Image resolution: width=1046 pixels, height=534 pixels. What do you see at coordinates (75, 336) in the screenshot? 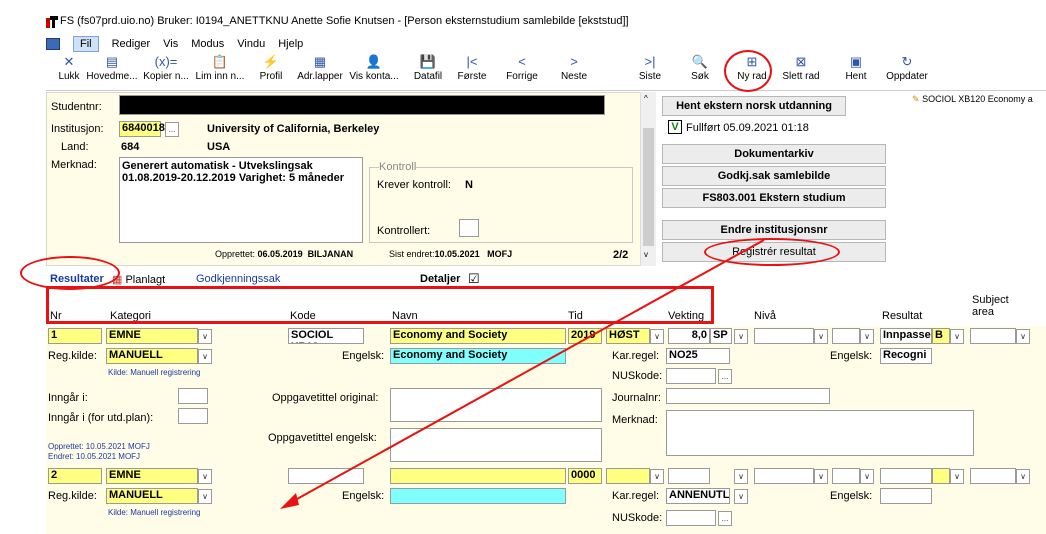
I see `row-nr: 1` at bounding box center [75, 336].